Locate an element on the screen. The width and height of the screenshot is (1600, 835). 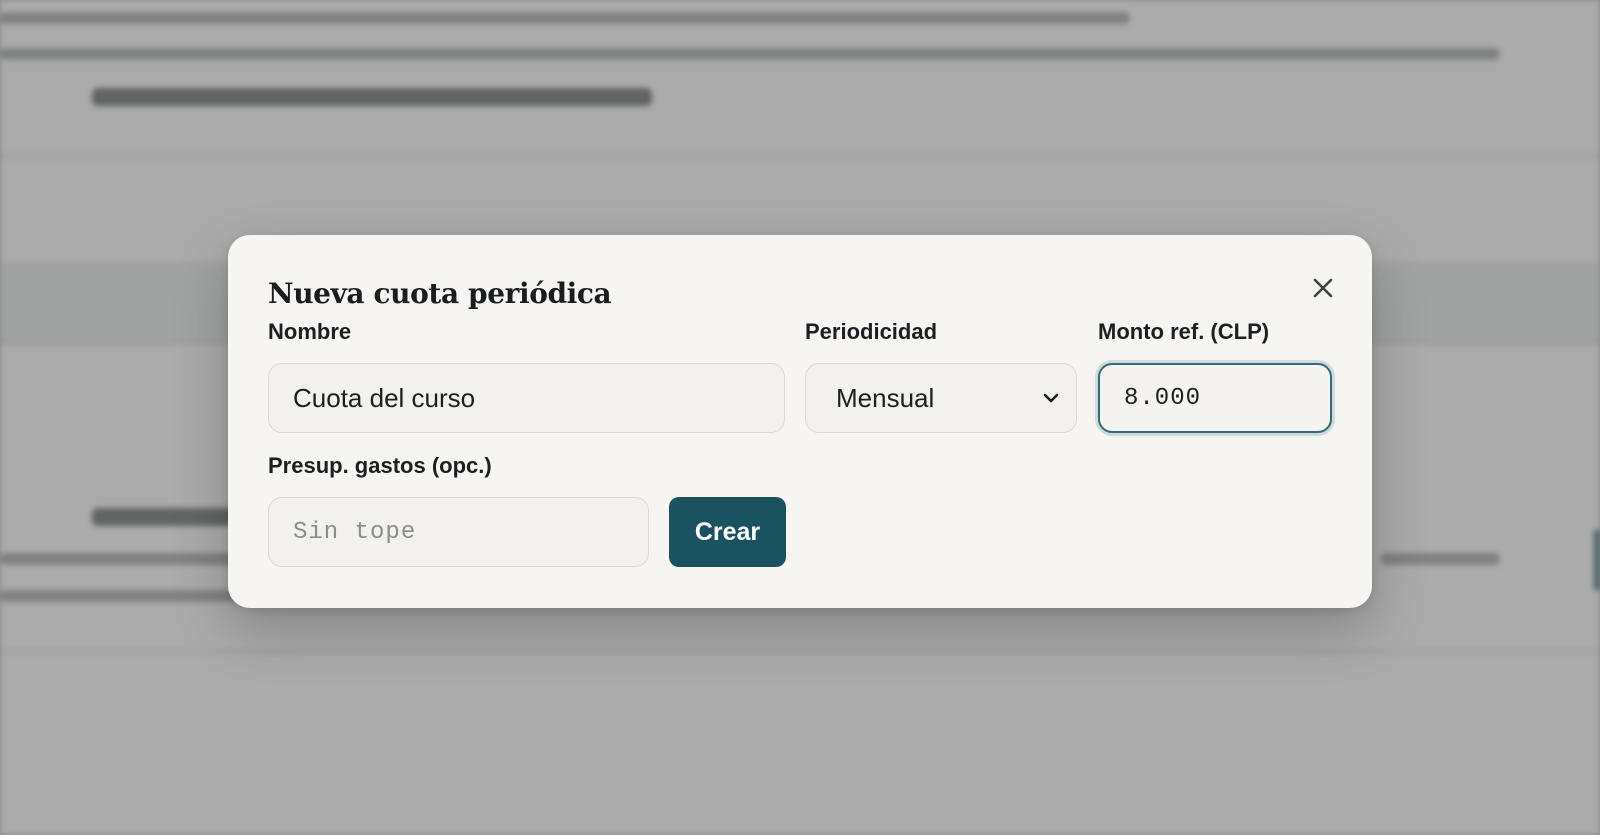
close-button is located at coordinates (1323, 288).